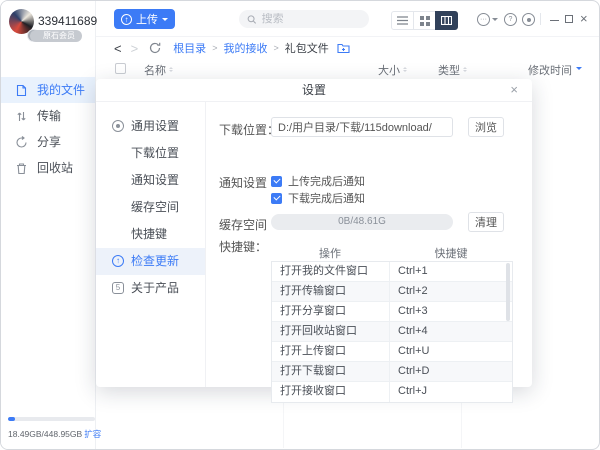 This screenshot has height=450, width=600. What do you see at coordinates (483, 19) in the screenshot?
I see `more-options-icon: ···` at bounding box center [483, 19].